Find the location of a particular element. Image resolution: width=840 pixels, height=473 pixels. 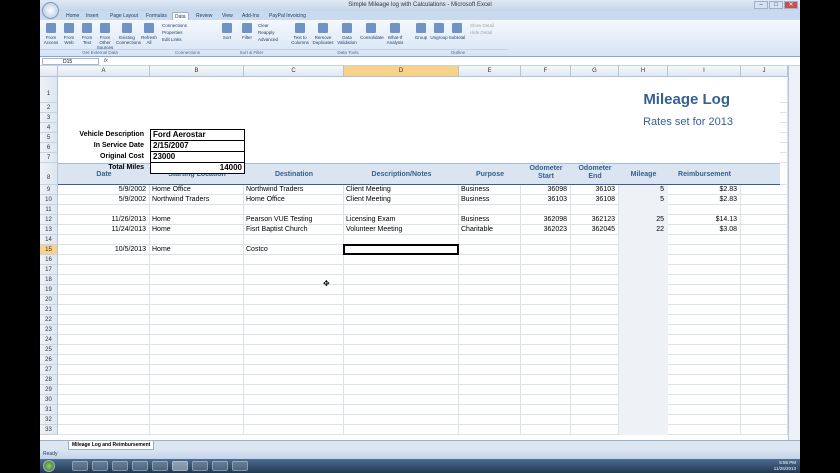

row-header-2: 2 is located at coordinates (49, 108).